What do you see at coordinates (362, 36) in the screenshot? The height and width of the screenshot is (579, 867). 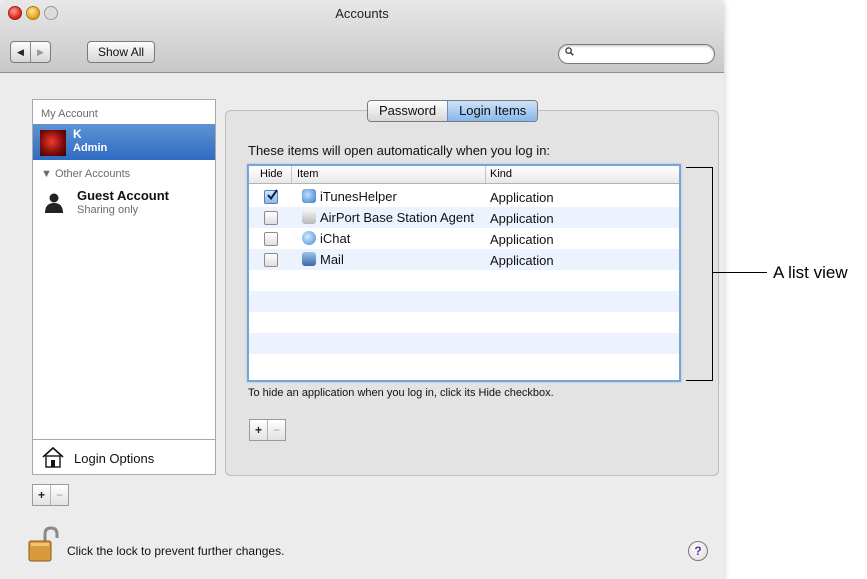 I see `titlebar: Accounts ◀ ▶ Show All` at bounding box center [362, 36].